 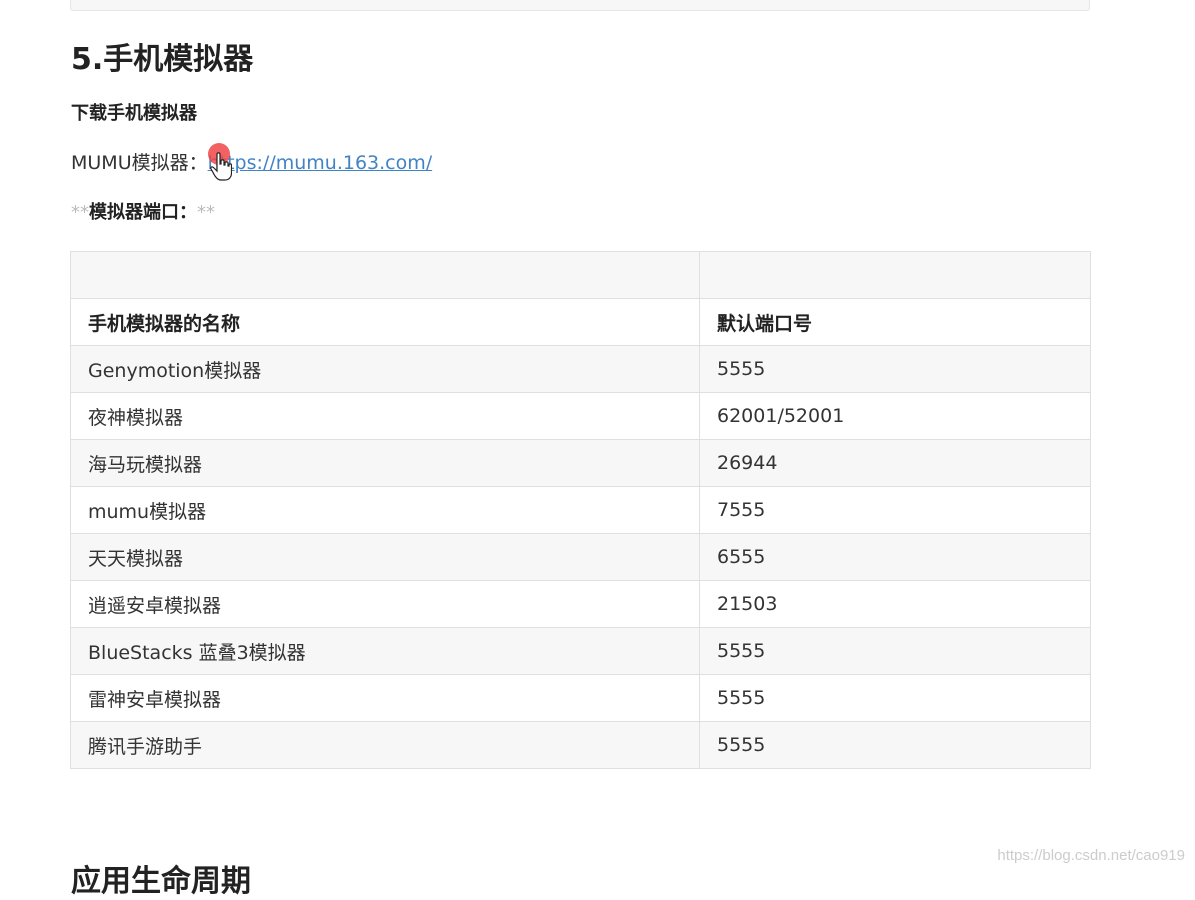 I want to click on table-row: mumu模拟器 7555, so click(x=580, y=510).